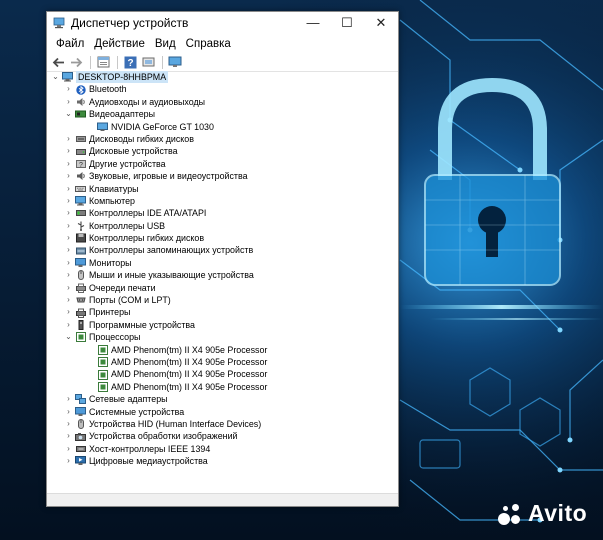 This screenshot has width=603, height=540. I want to click on tree-category-8: › Компьютер, so click(222, 201).